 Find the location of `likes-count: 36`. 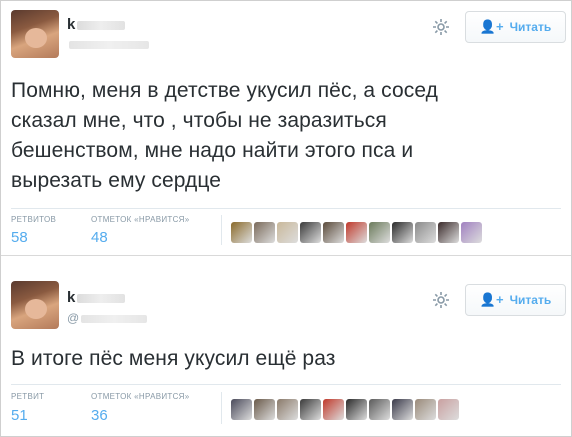

likes-count: 36 is located at coordinates (99, 415).